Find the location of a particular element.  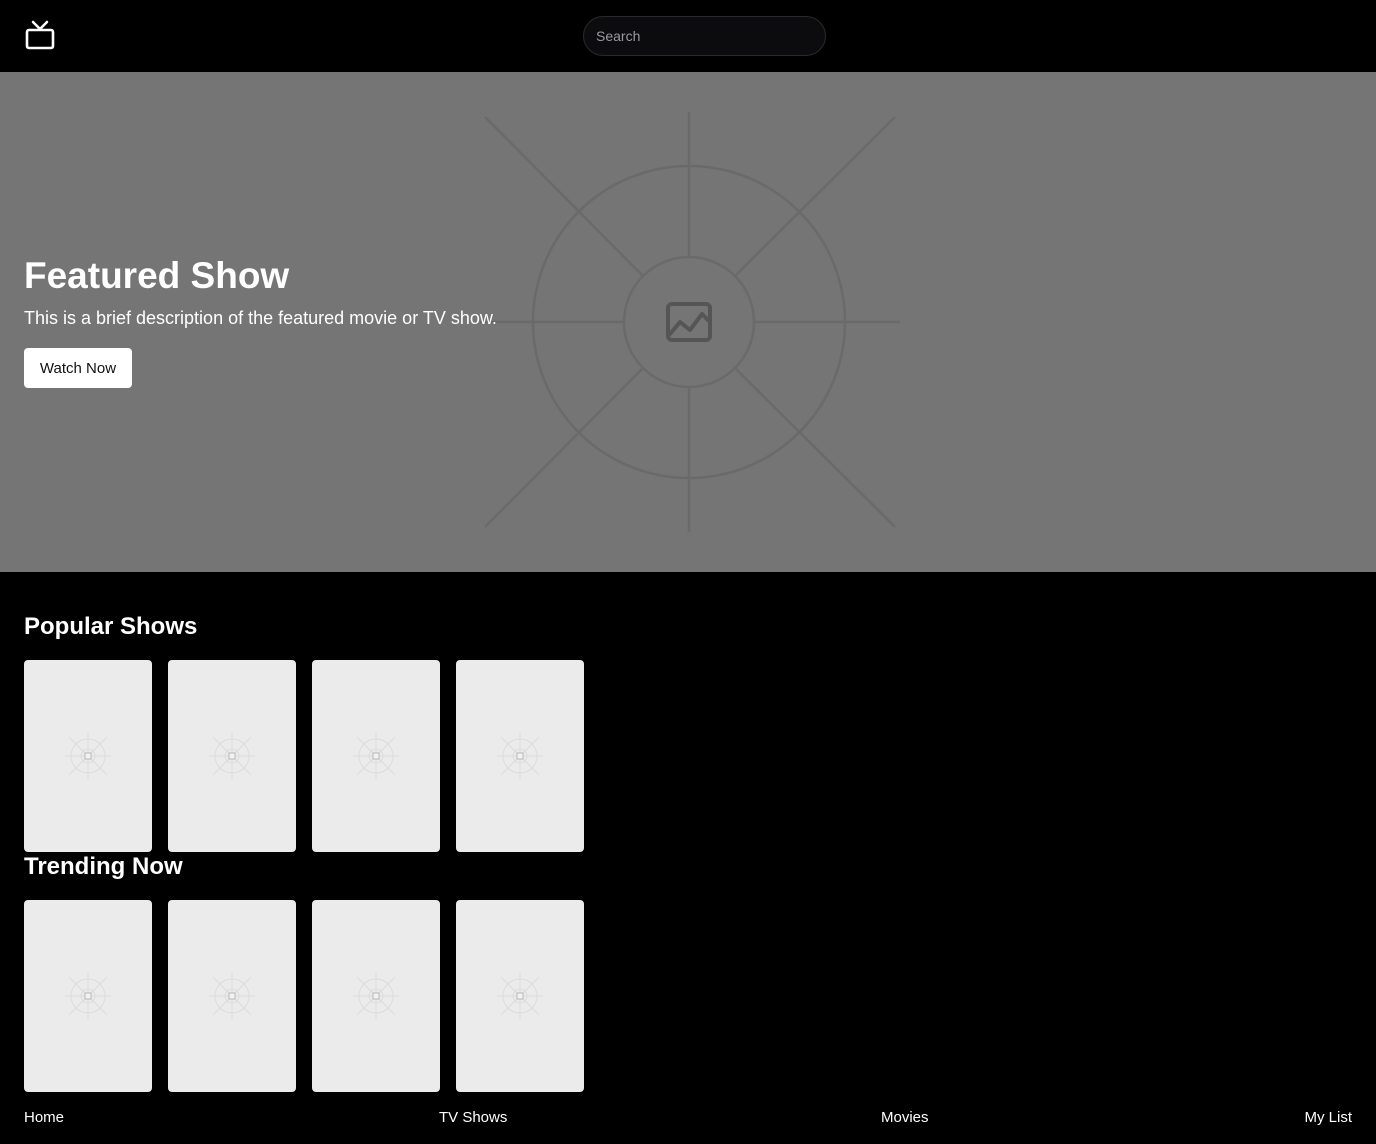

nav-link-home: Home is located at coordinates (44, 1118).